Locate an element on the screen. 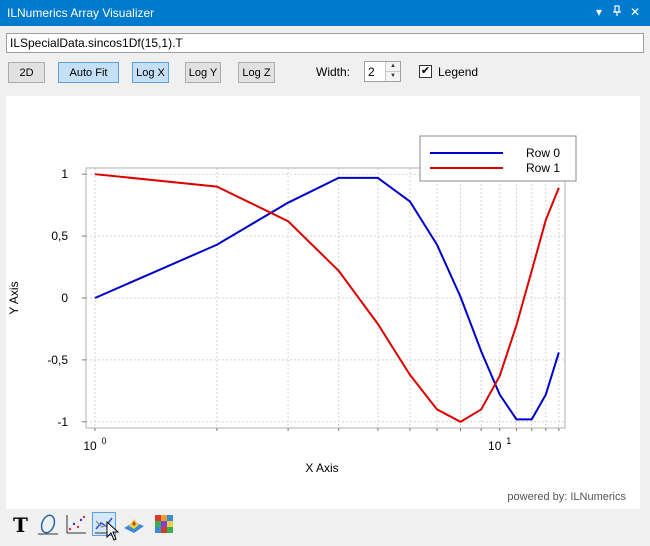 This screenshot has width=650, height=546. pin-icon is located at coordinates (617, 12).